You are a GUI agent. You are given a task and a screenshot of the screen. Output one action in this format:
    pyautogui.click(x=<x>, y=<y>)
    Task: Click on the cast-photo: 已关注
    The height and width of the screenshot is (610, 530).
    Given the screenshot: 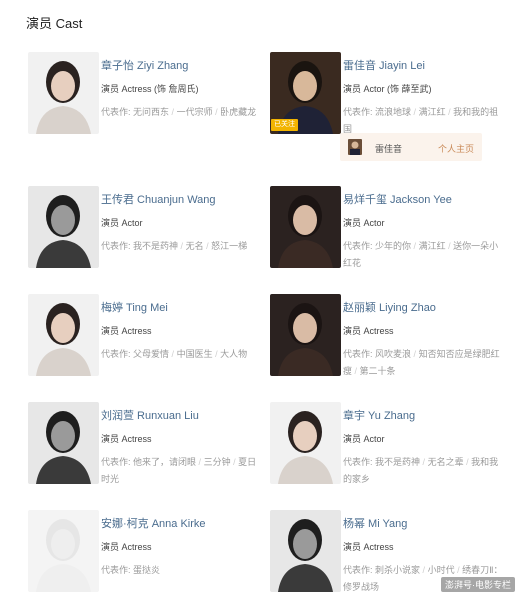 What is the action you would take?
    pyautogui.click(x=305, y=93)
    